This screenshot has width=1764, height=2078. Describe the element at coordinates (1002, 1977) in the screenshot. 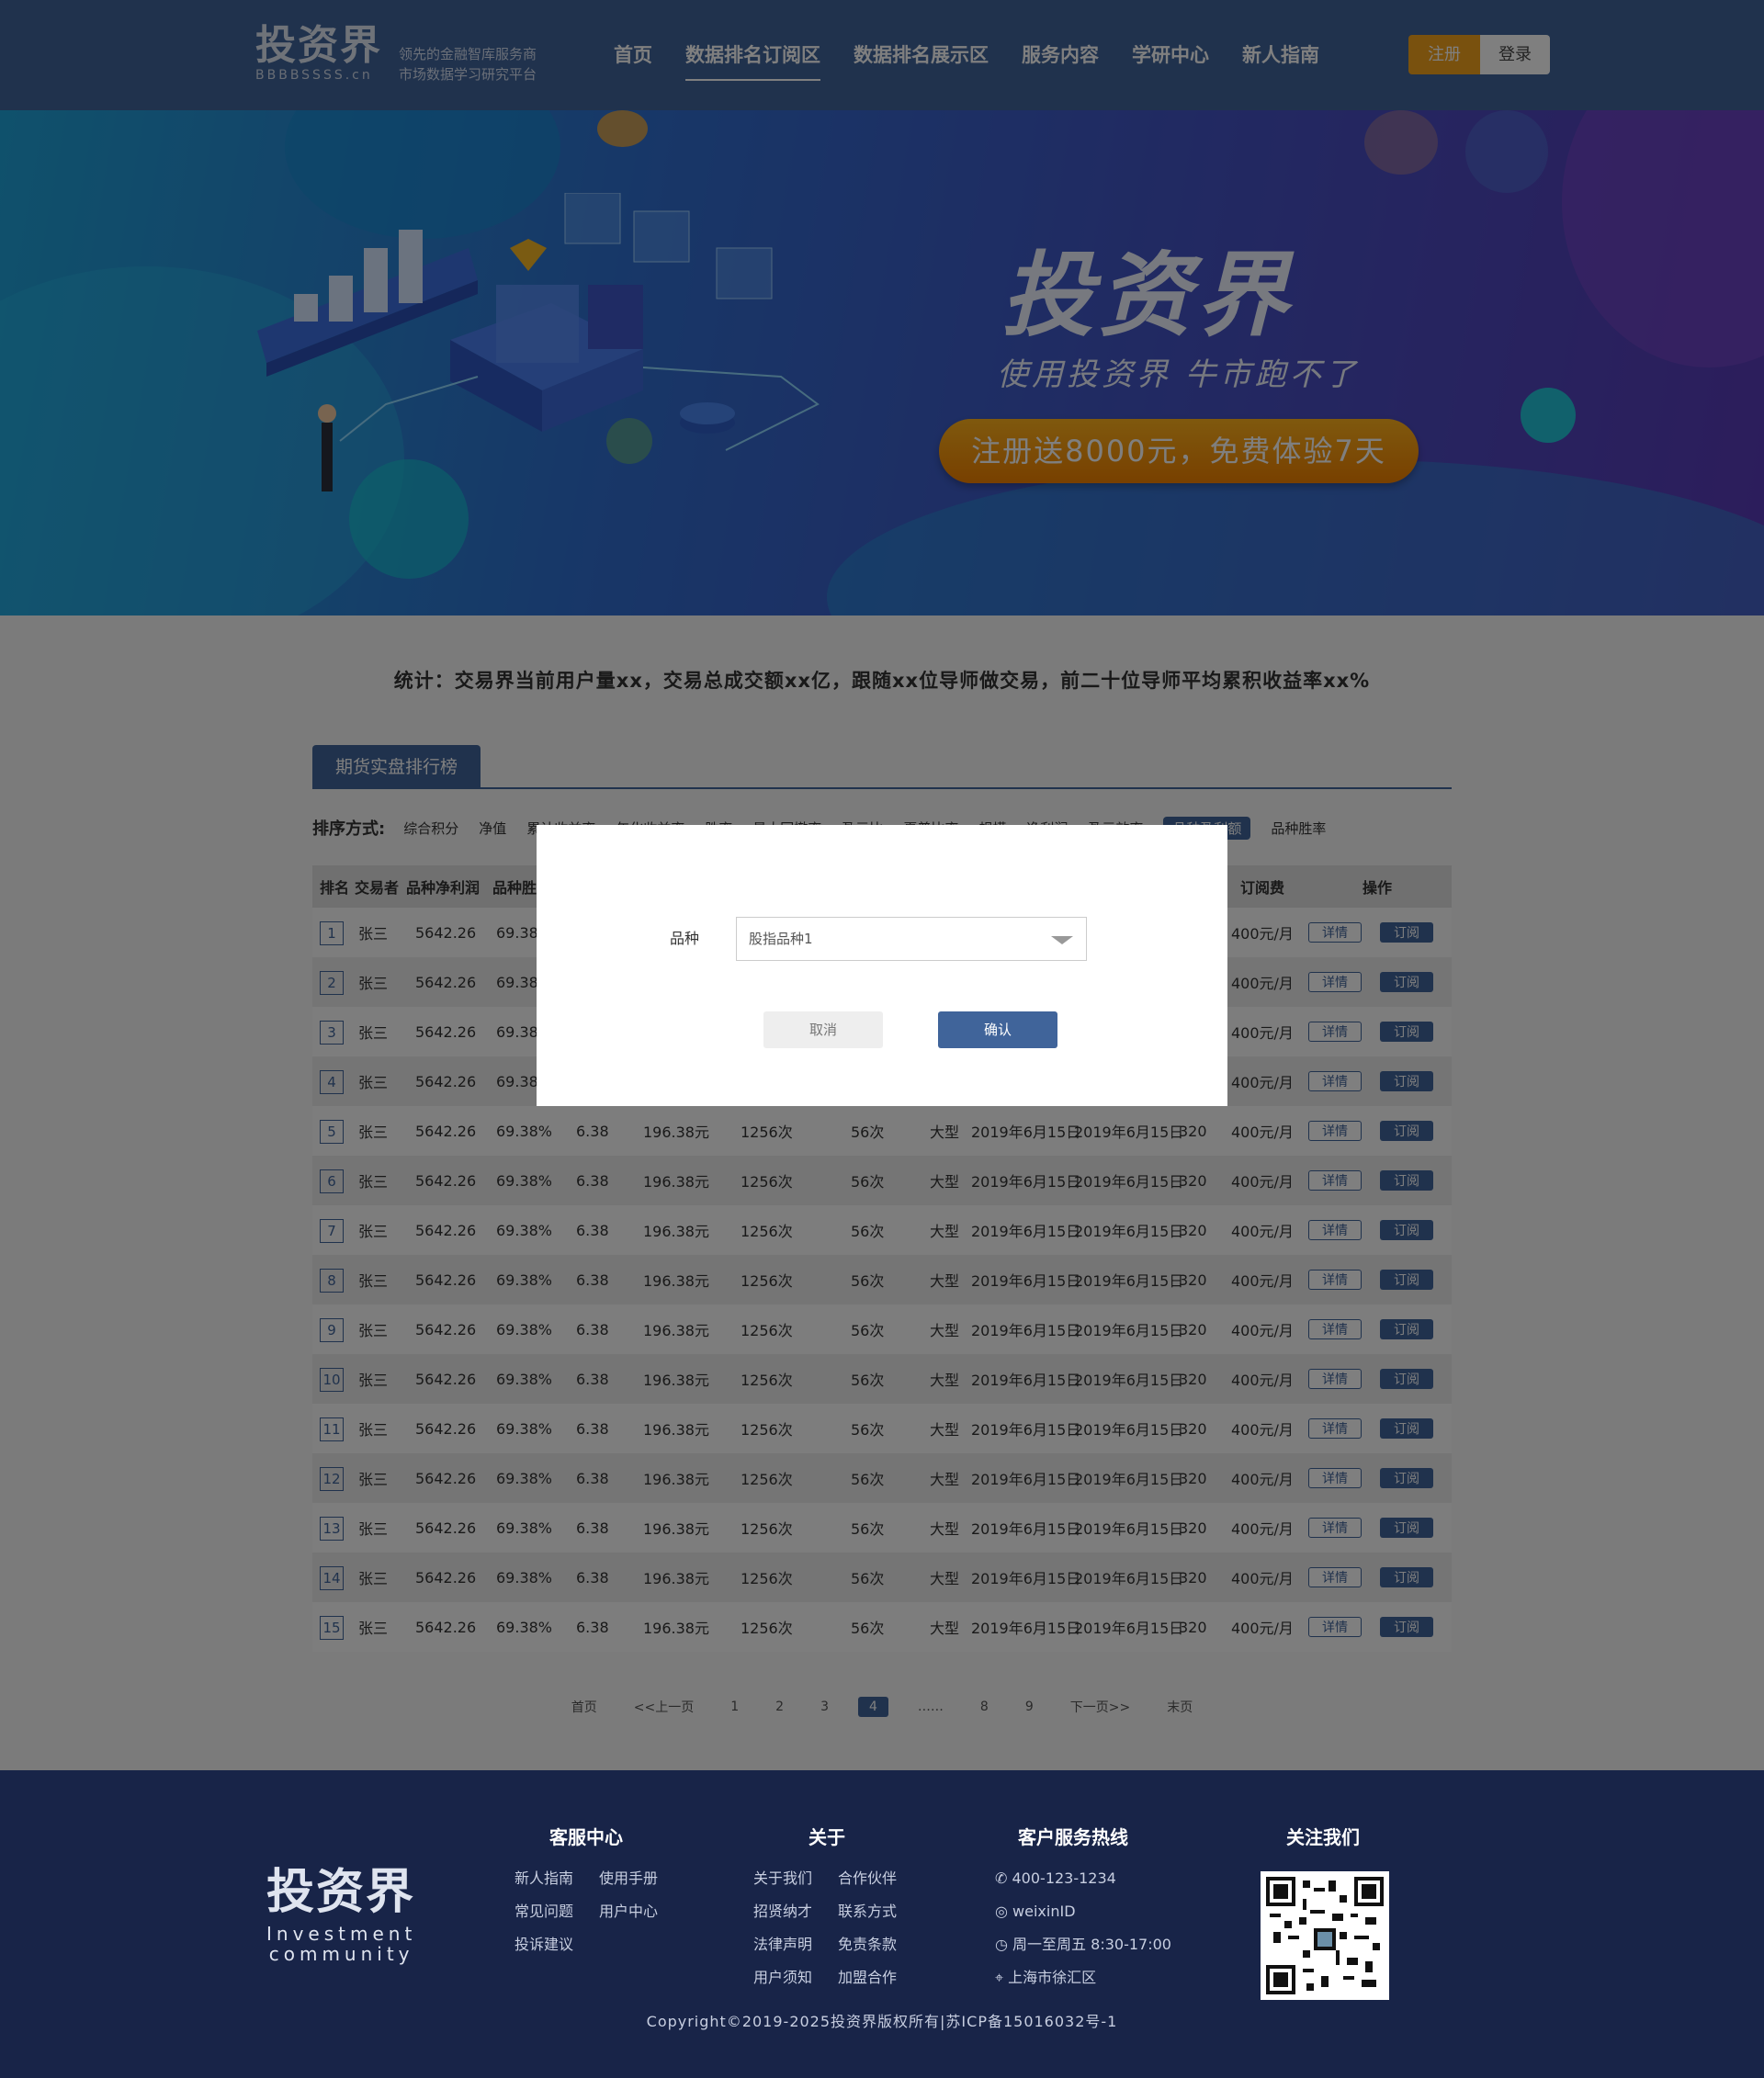

I see `location-icon: ⌖` at that location.